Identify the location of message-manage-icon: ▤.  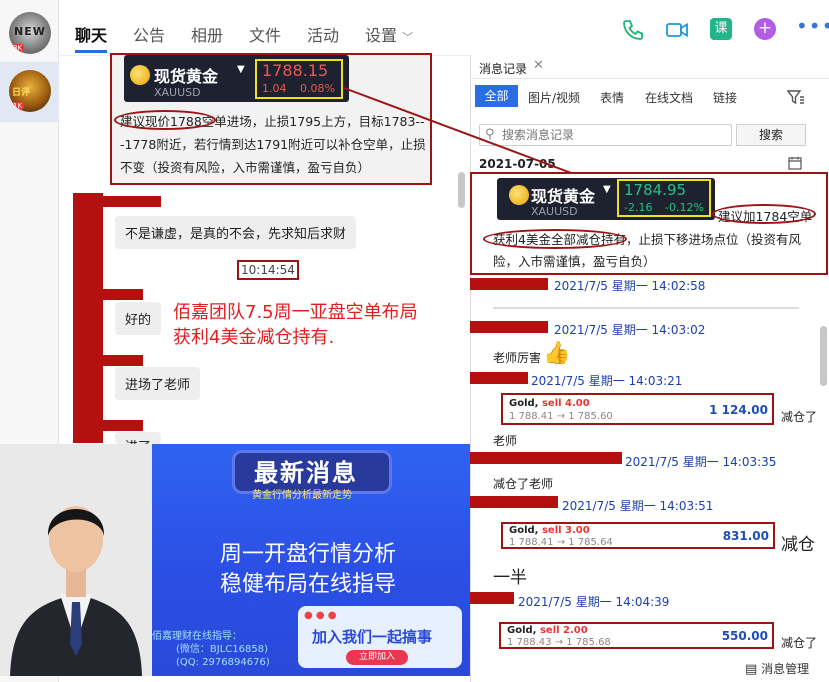
(751, 669).